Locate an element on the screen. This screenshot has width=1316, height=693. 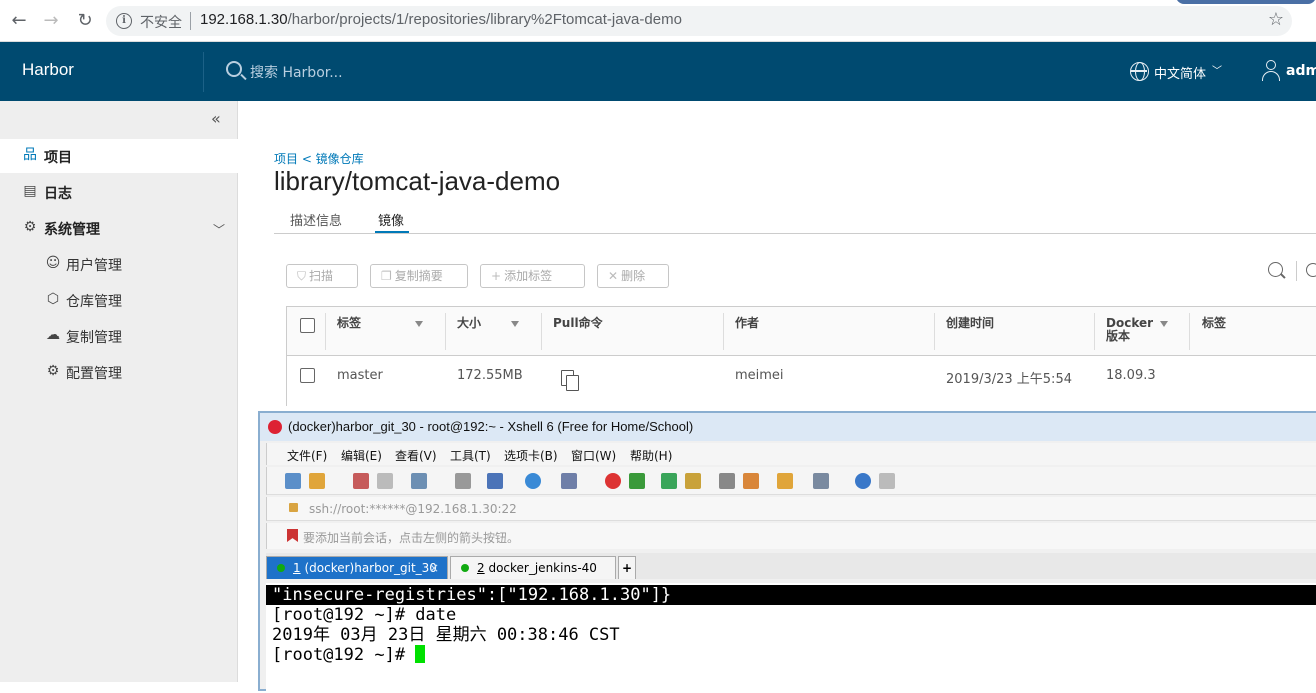
xftp-icon is located at coordinates (613, 481).